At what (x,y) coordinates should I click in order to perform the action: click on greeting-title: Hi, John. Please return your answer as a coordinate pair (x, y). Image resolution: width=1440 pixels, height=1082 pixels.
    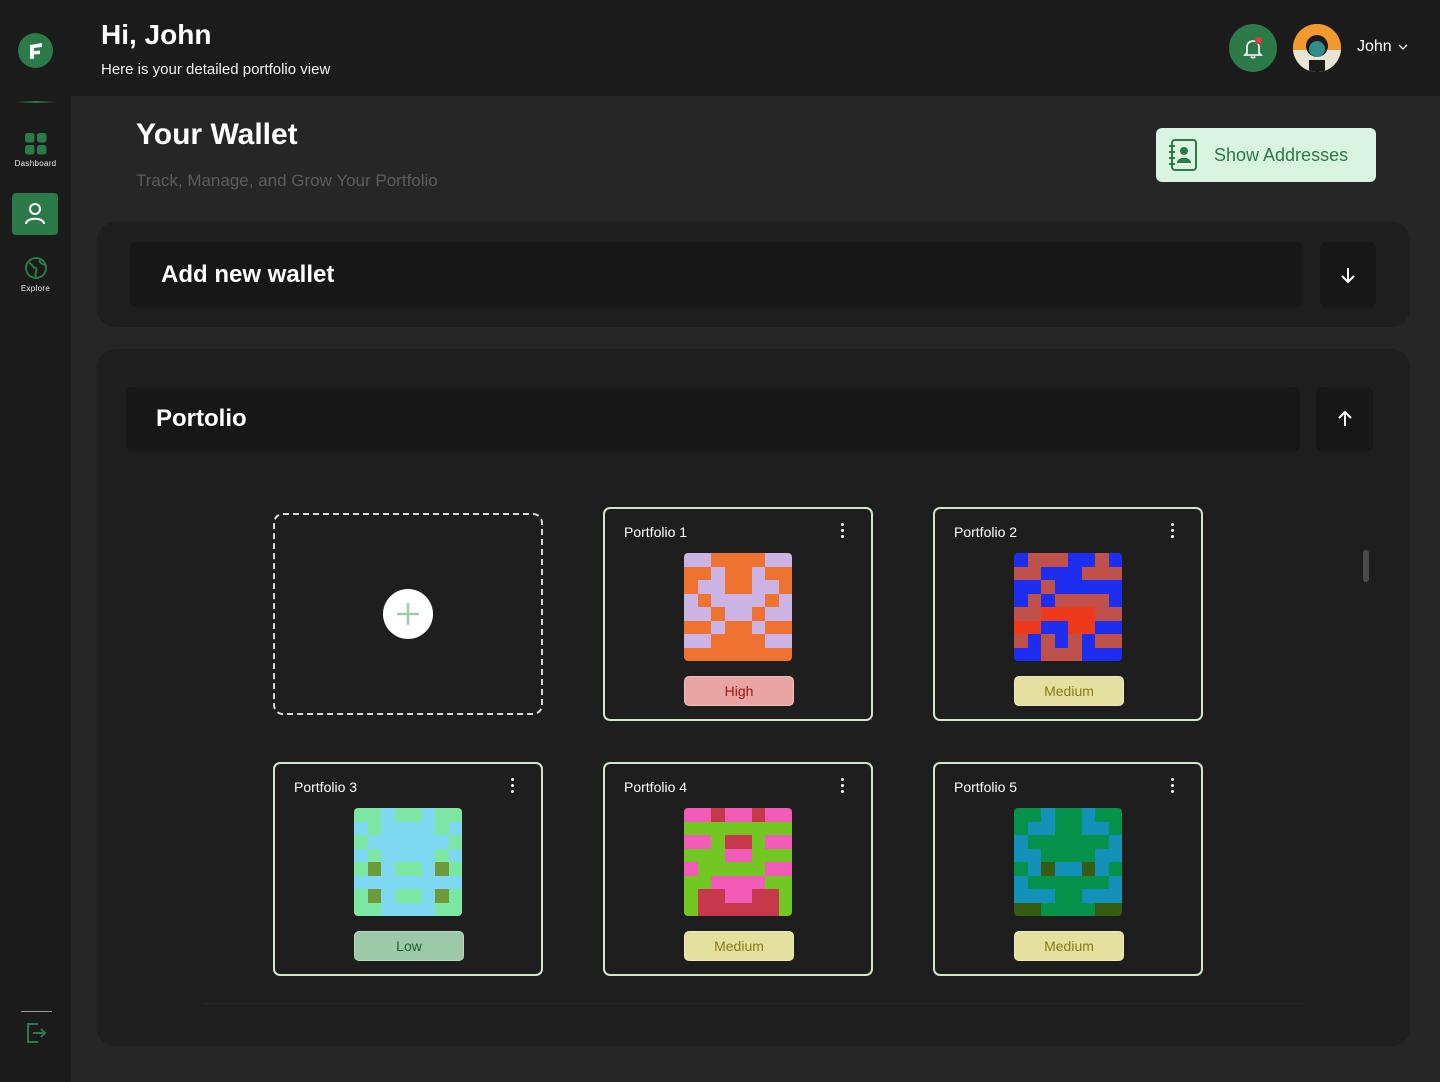
    Looking at the image, I should click on (156, 34).